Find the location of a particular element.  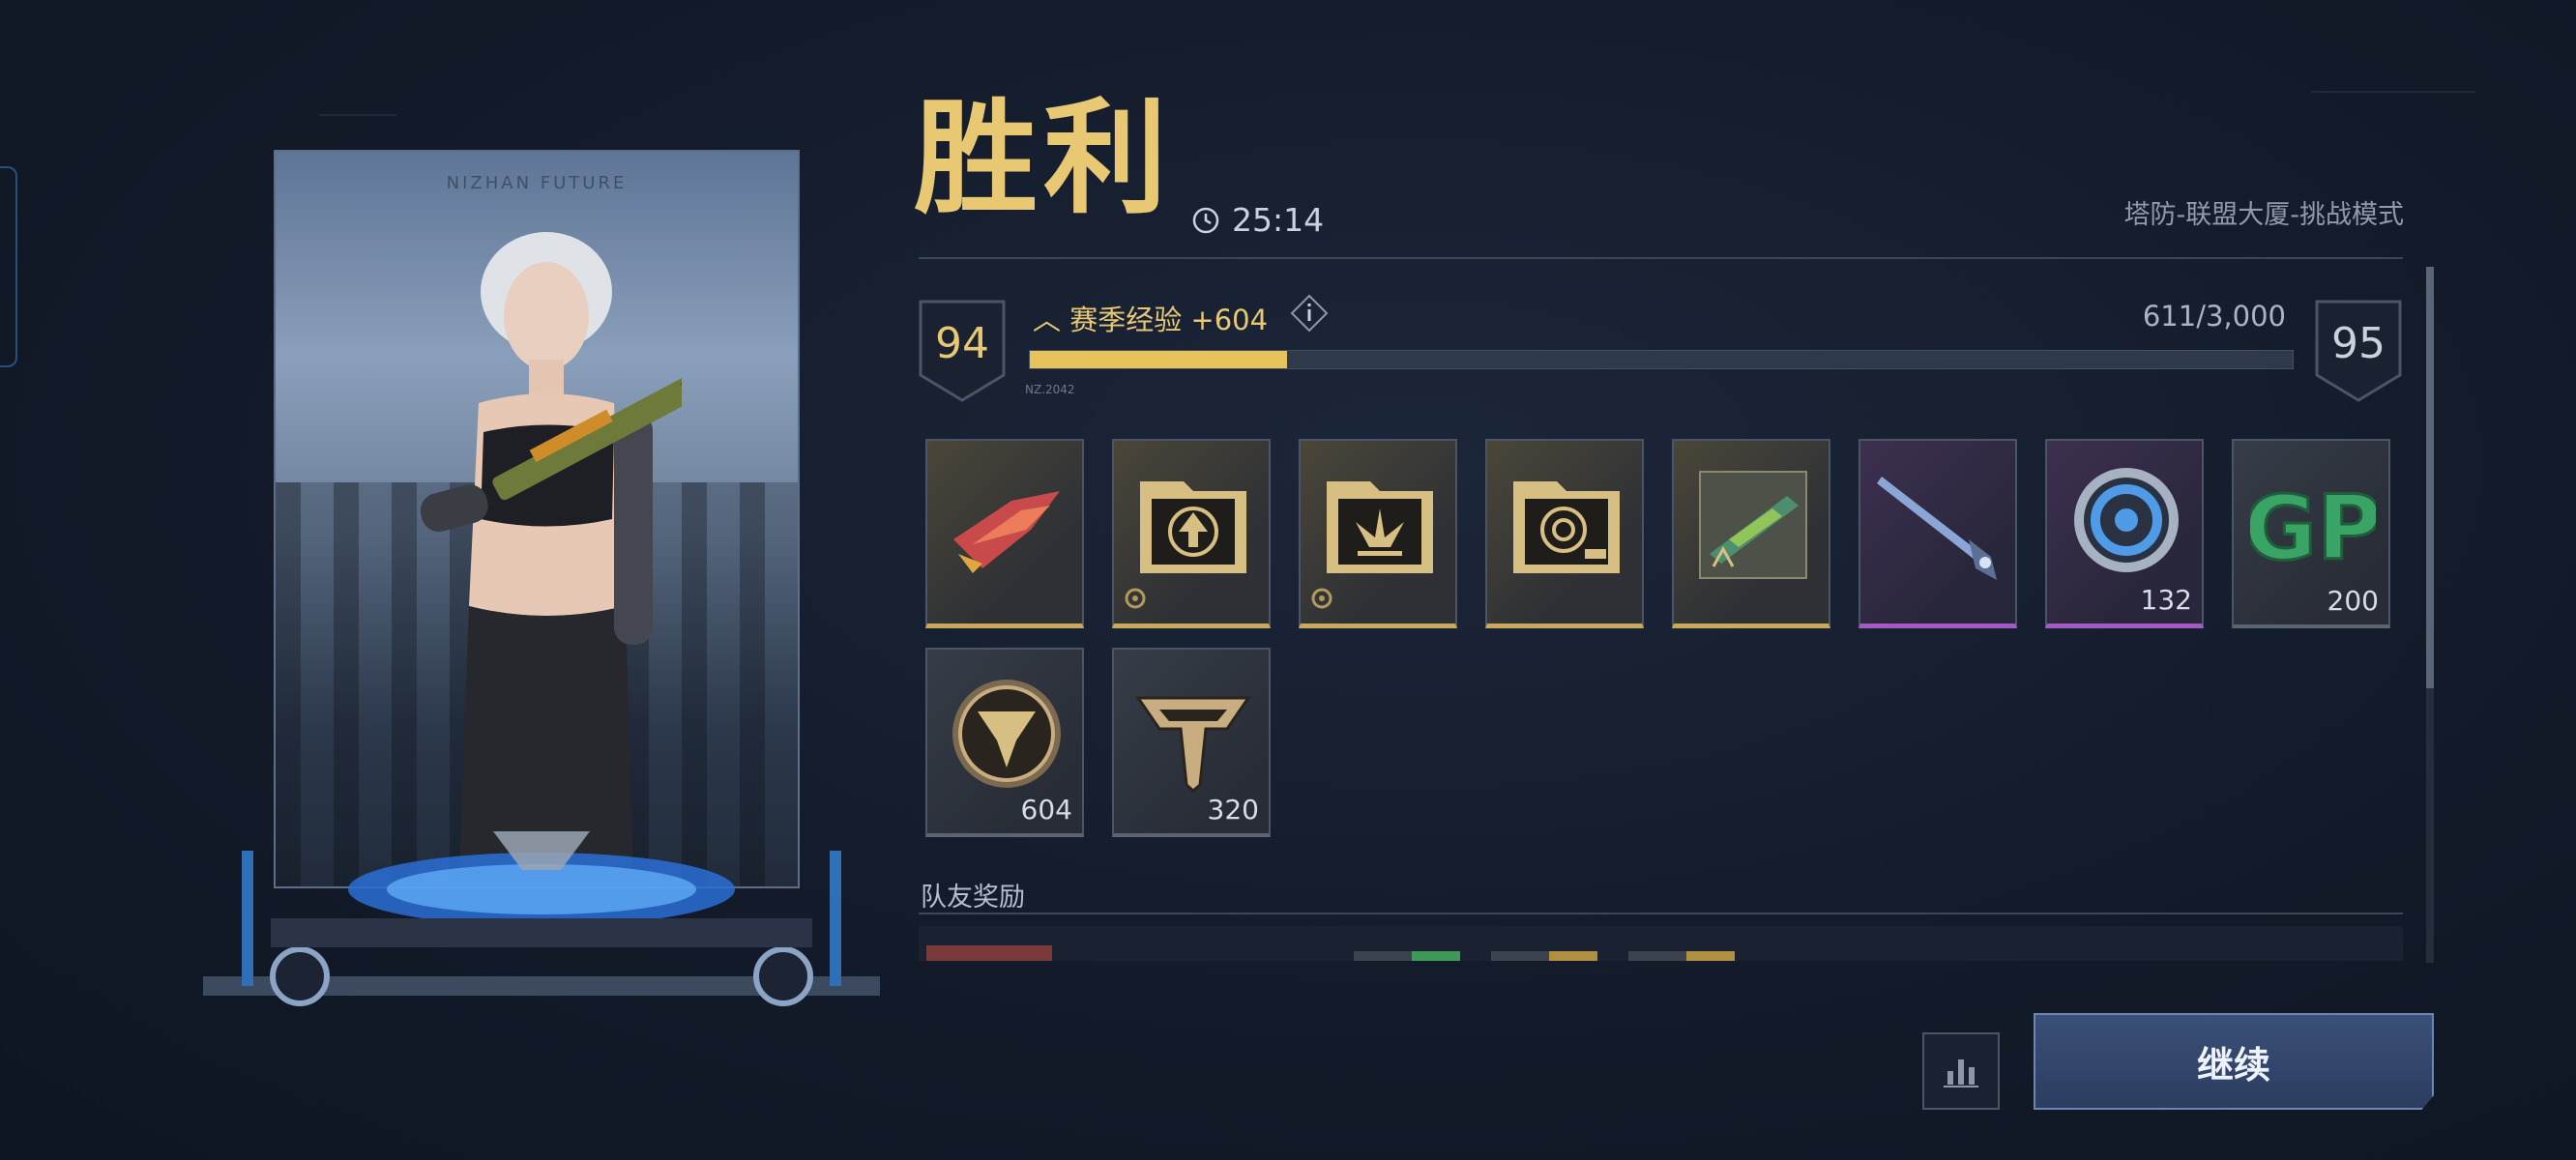

season-exp-label: ︿ 赛季经验 +604 is located at coordinates (1150, 318).